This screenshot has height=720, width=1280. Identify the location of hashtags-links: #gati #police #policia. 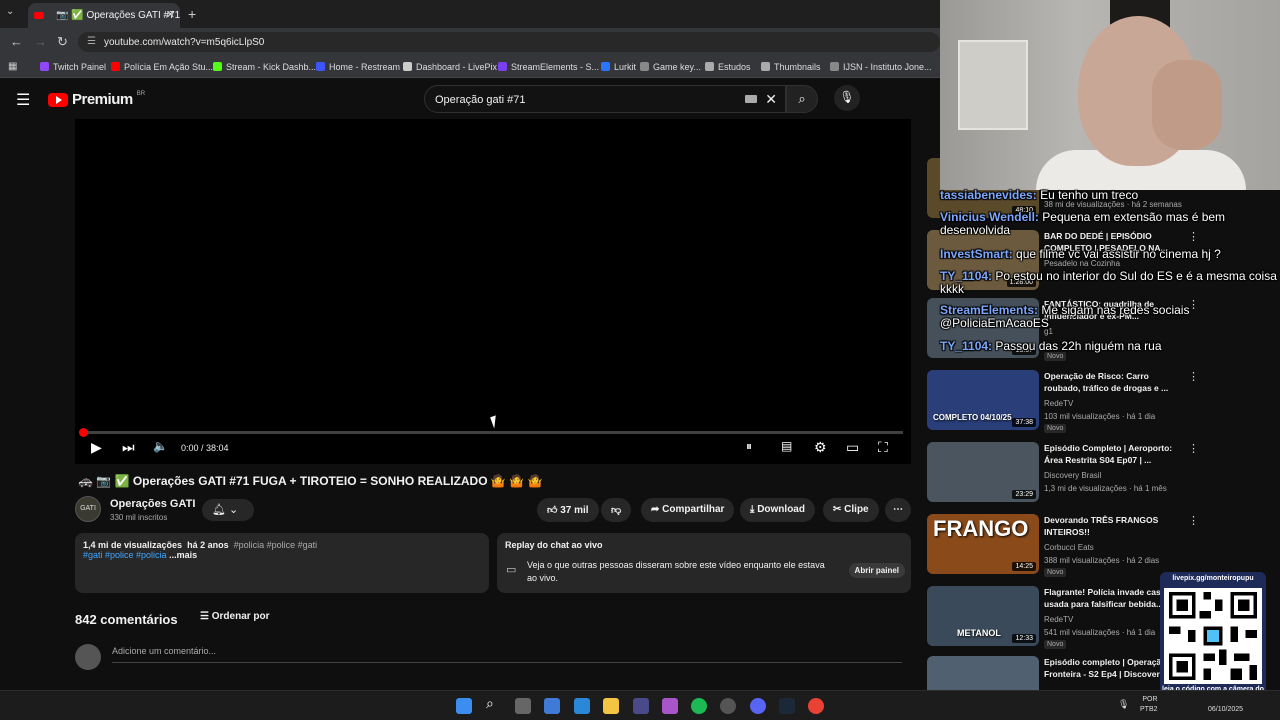
(125, 555).